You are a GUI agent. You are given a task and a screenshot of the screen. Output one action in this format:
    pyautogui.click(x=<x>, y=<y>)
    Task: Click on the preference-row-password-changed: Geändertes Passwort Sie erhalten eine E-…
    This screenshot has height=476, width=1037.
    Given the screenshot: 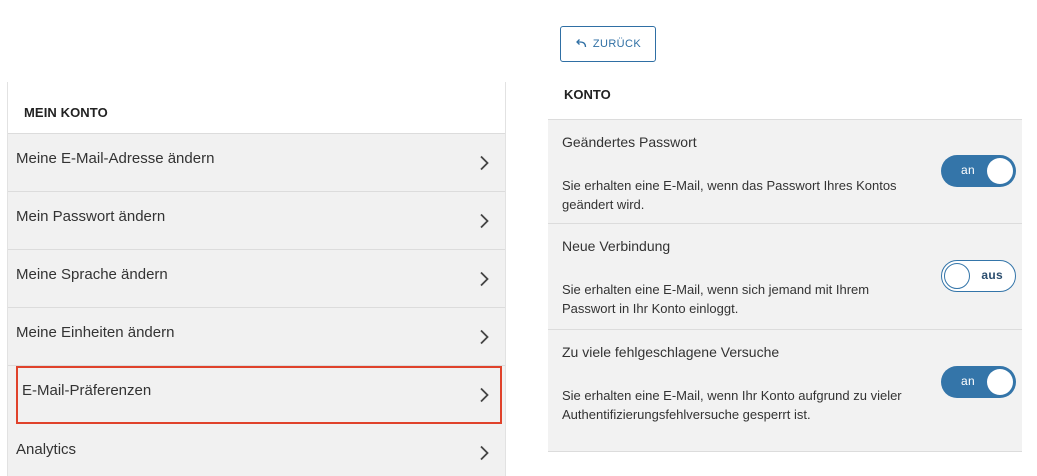 What is the action you would take?
    pyautogui.click(x=785, y=172)
    